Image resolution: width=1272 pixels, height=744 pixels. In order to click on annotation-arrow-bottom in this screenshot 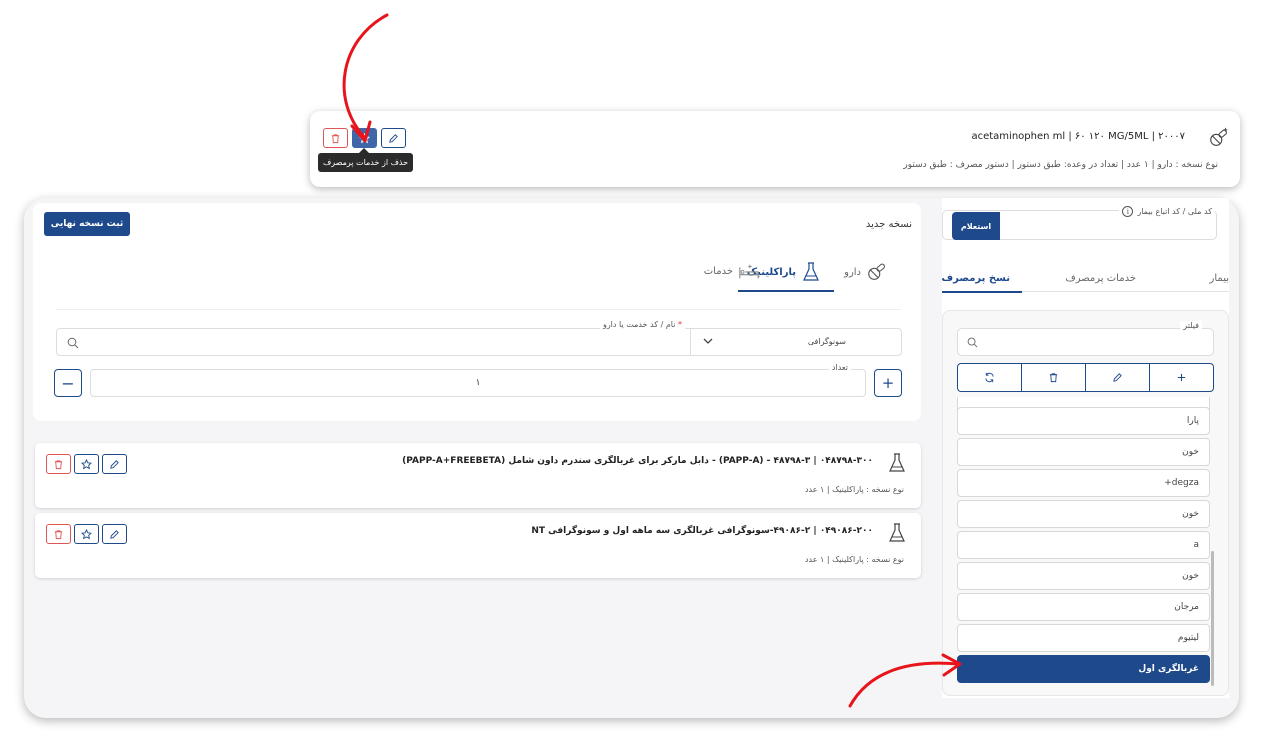, I will do `click(904, 684)`.